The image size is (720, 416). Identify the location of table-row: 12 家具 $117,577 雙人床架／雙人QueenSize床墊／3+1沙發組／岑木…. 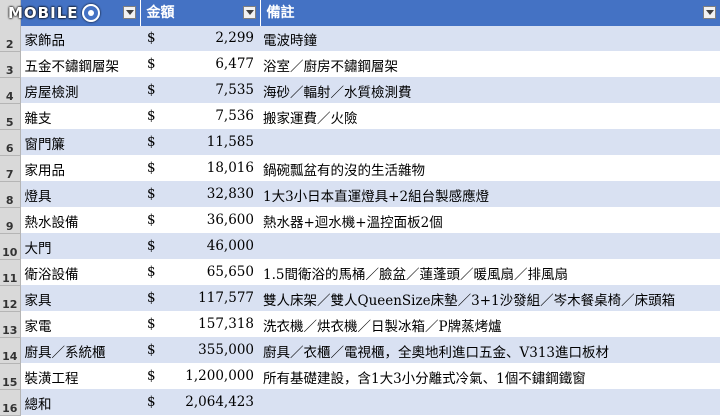
(360, 298).